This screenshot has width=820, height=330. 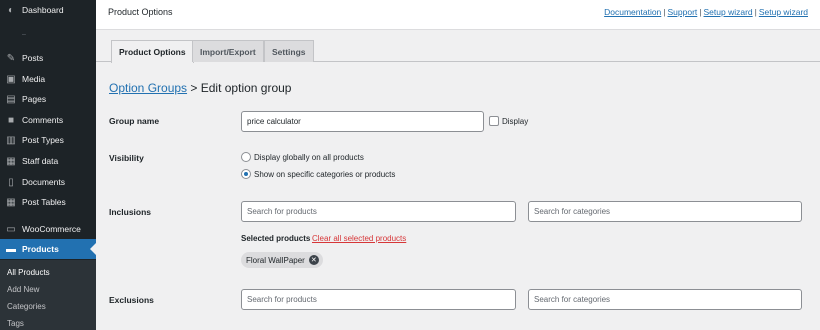 I want to click on sidebar-item-label: WooCommerce, so click(x=51, y=229).